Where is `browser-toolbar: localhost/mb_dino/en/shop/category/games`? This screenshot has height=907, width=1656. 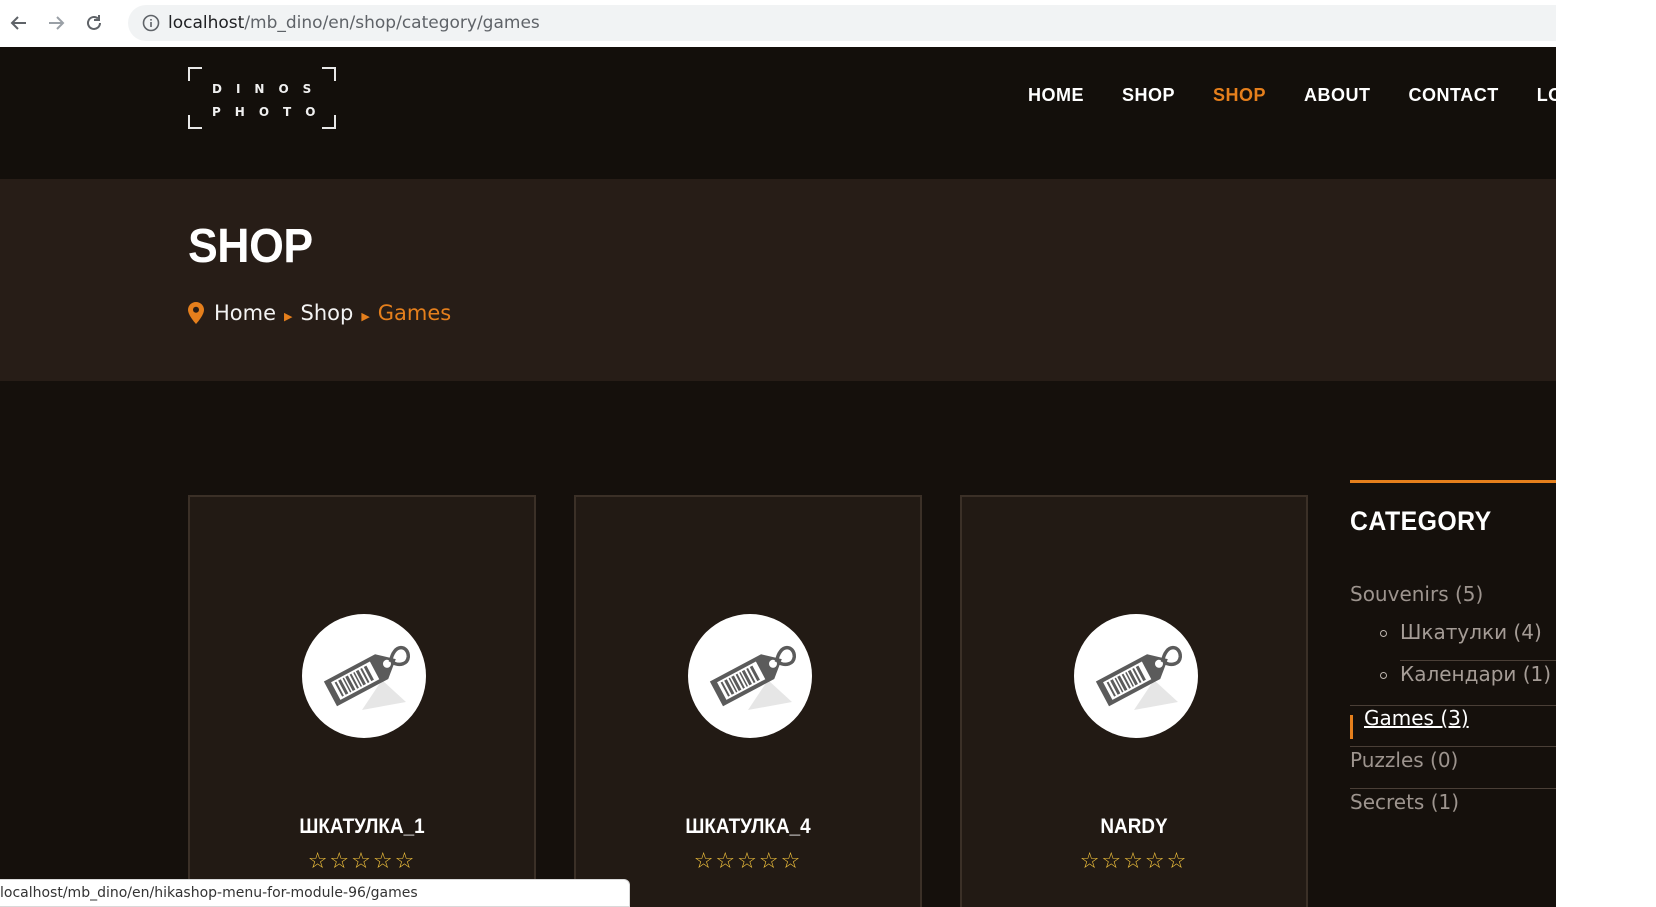 browser-toolbar: localhost/mb_dino/en/shop/category/games is located at coordinates (778, 23).